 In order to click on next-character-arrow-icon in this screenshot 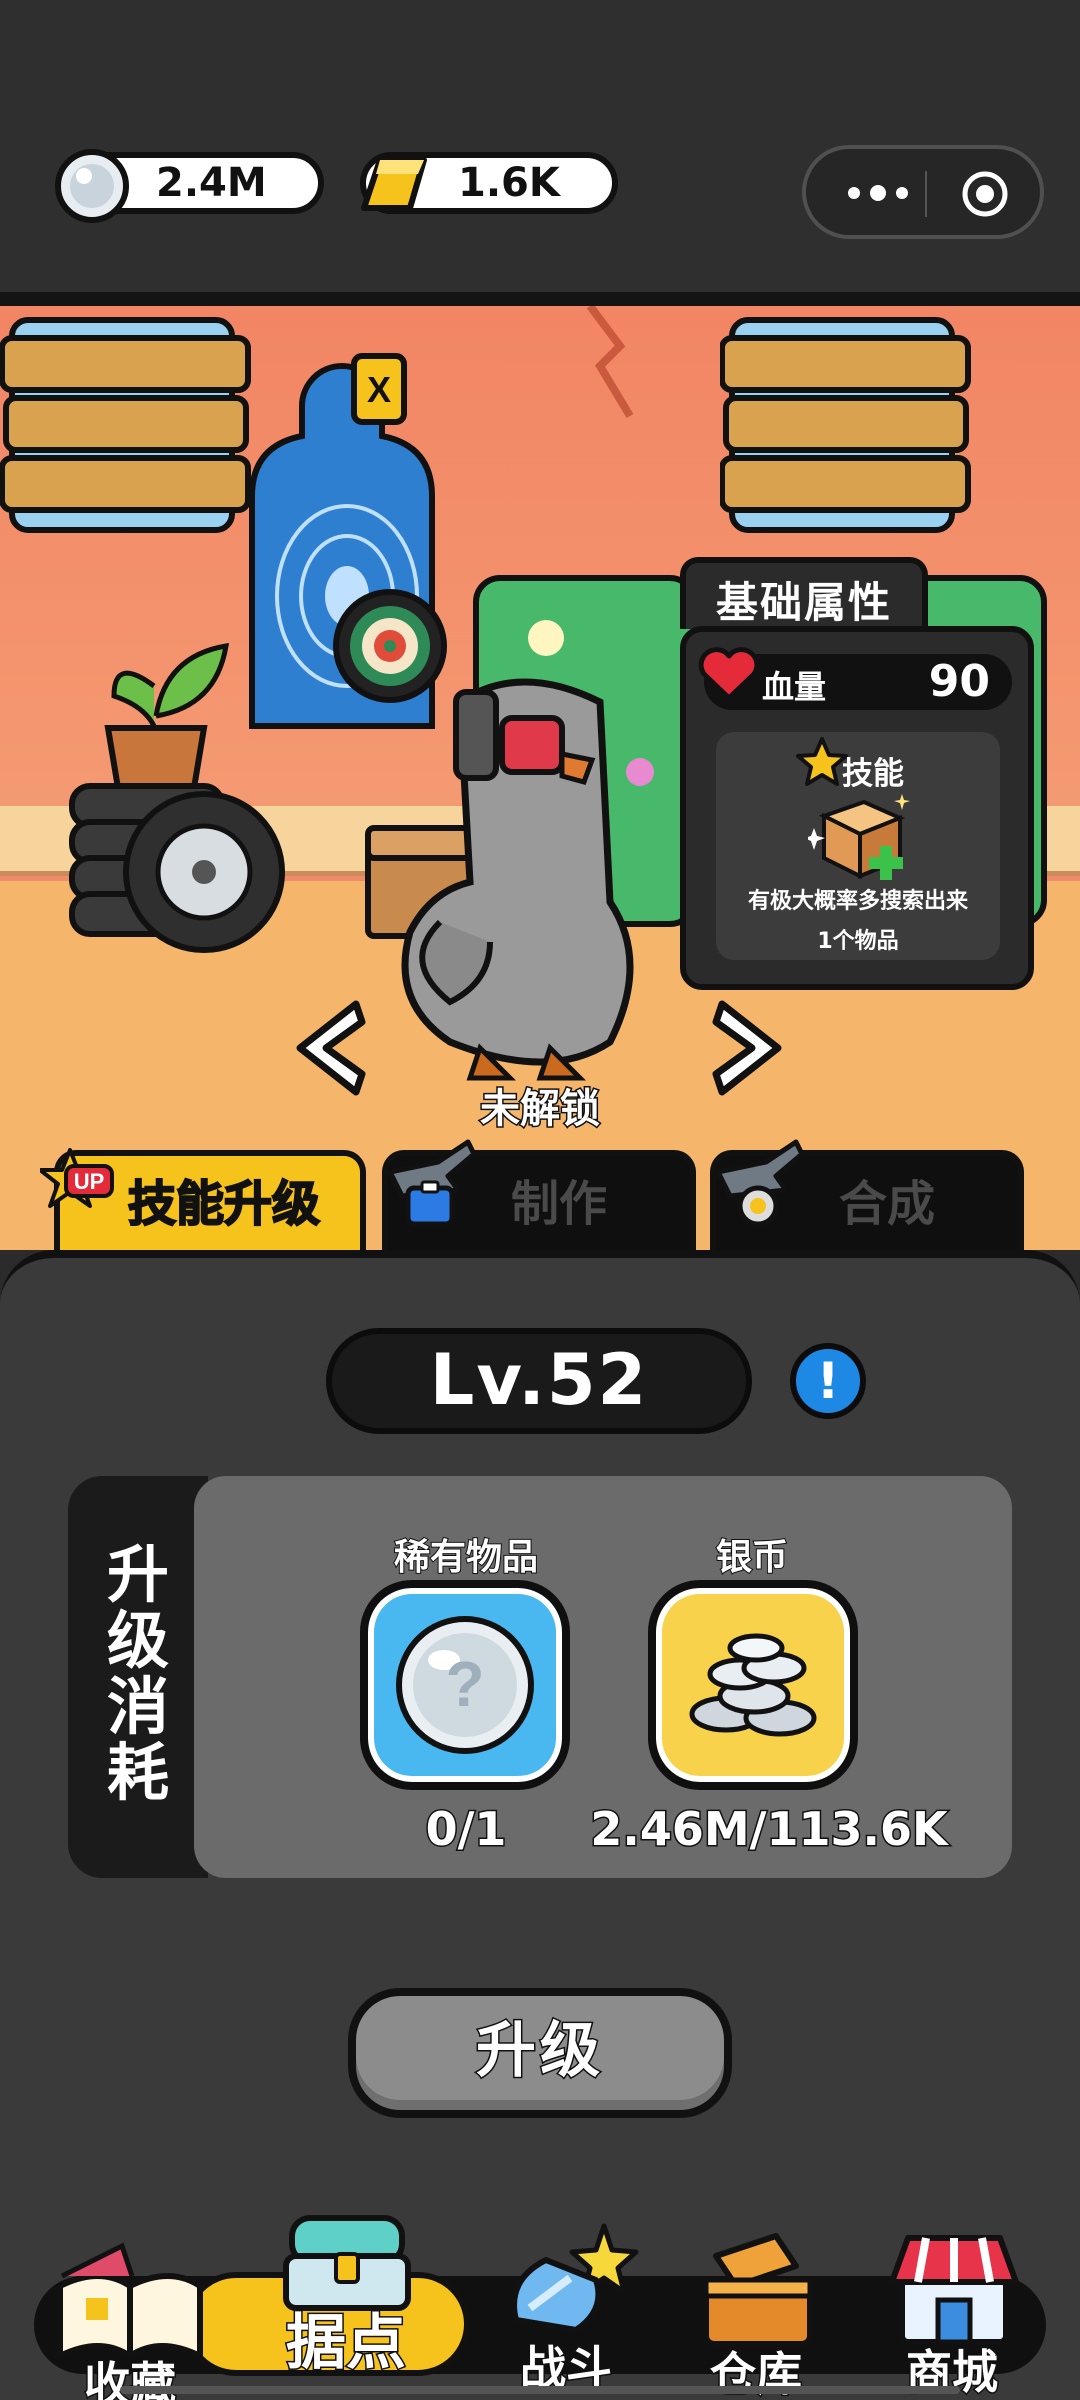, I will do `click(751, 1048)`.